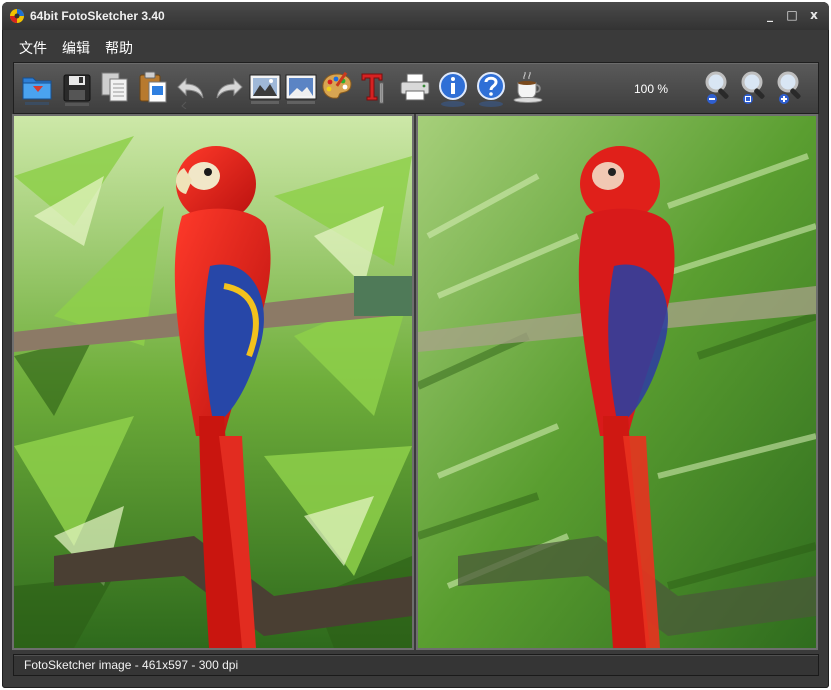 This screenshot has height=690, width=831. What do you see at coordinates (755, 89) in the screenshot?
I see `zoom-fit-icon` at bounding box center [755, 89].